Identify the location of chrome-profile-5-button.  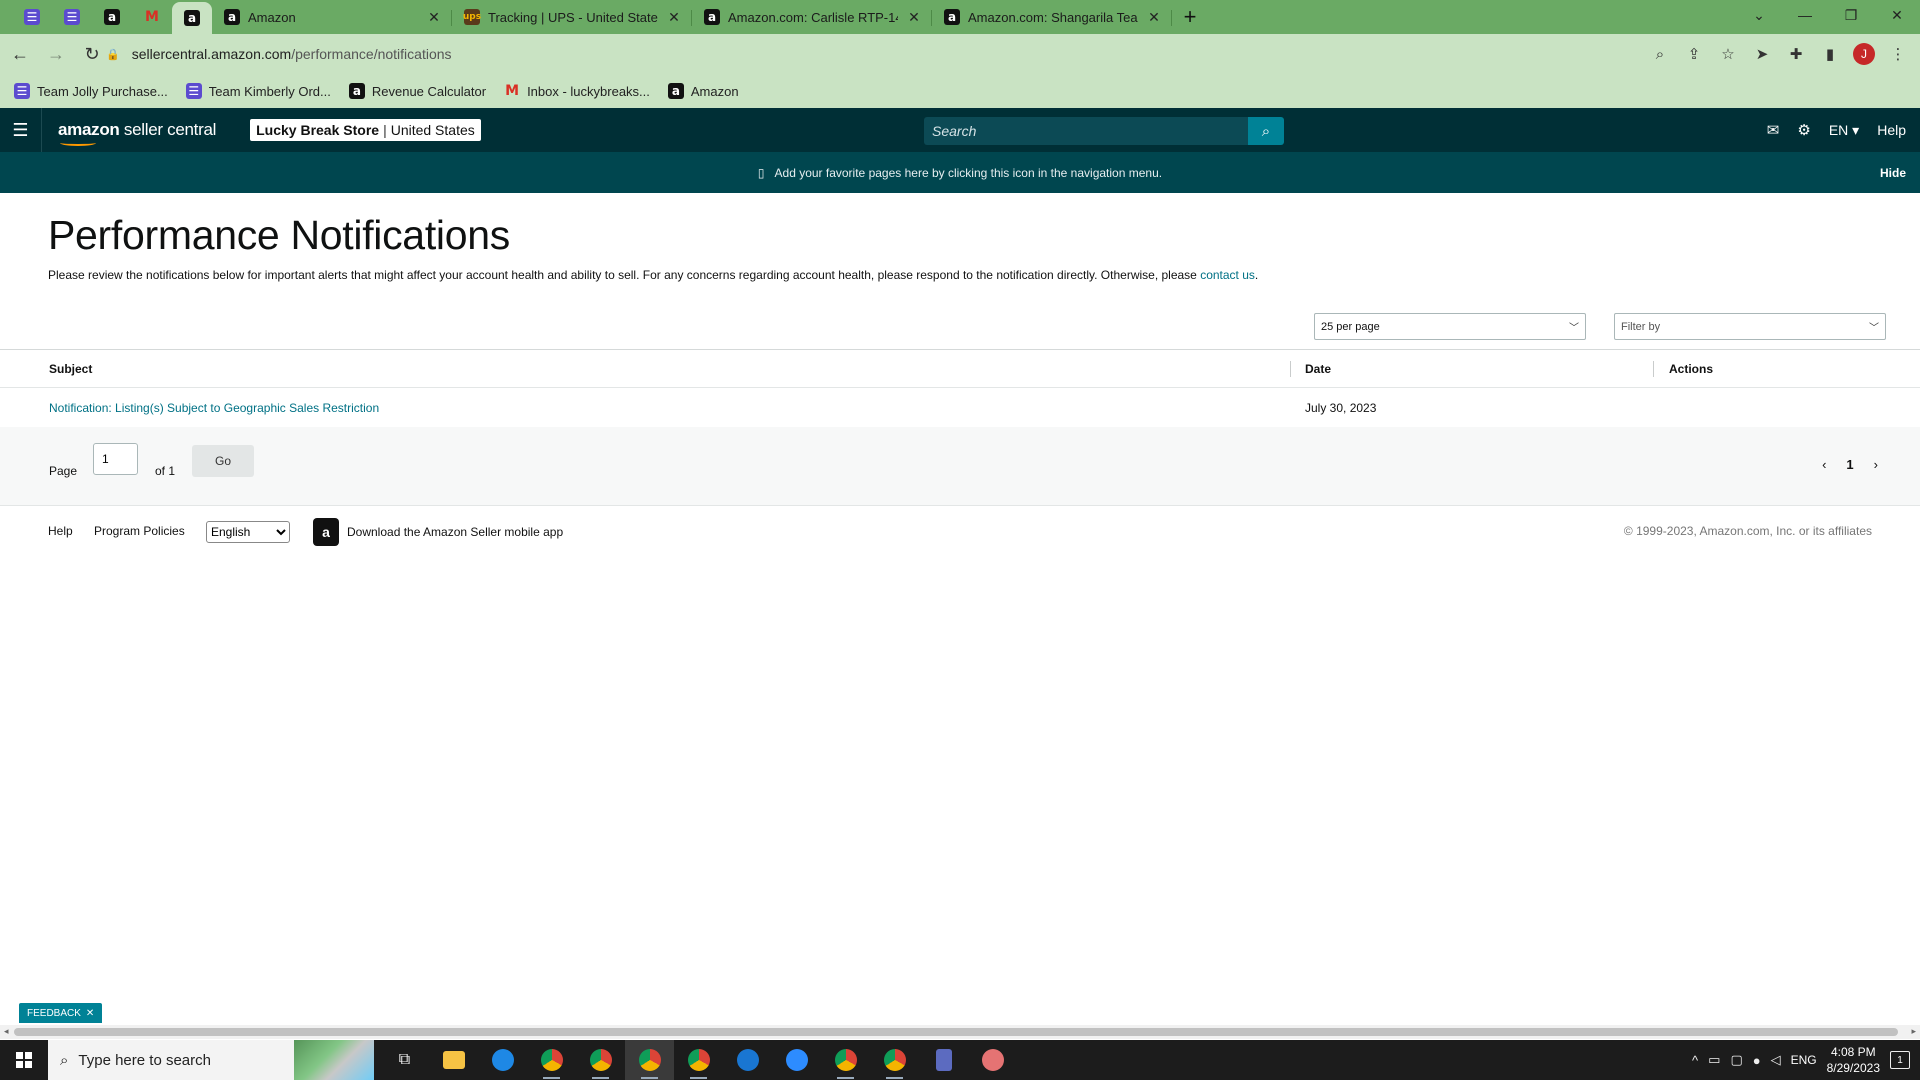
(845, 1060).